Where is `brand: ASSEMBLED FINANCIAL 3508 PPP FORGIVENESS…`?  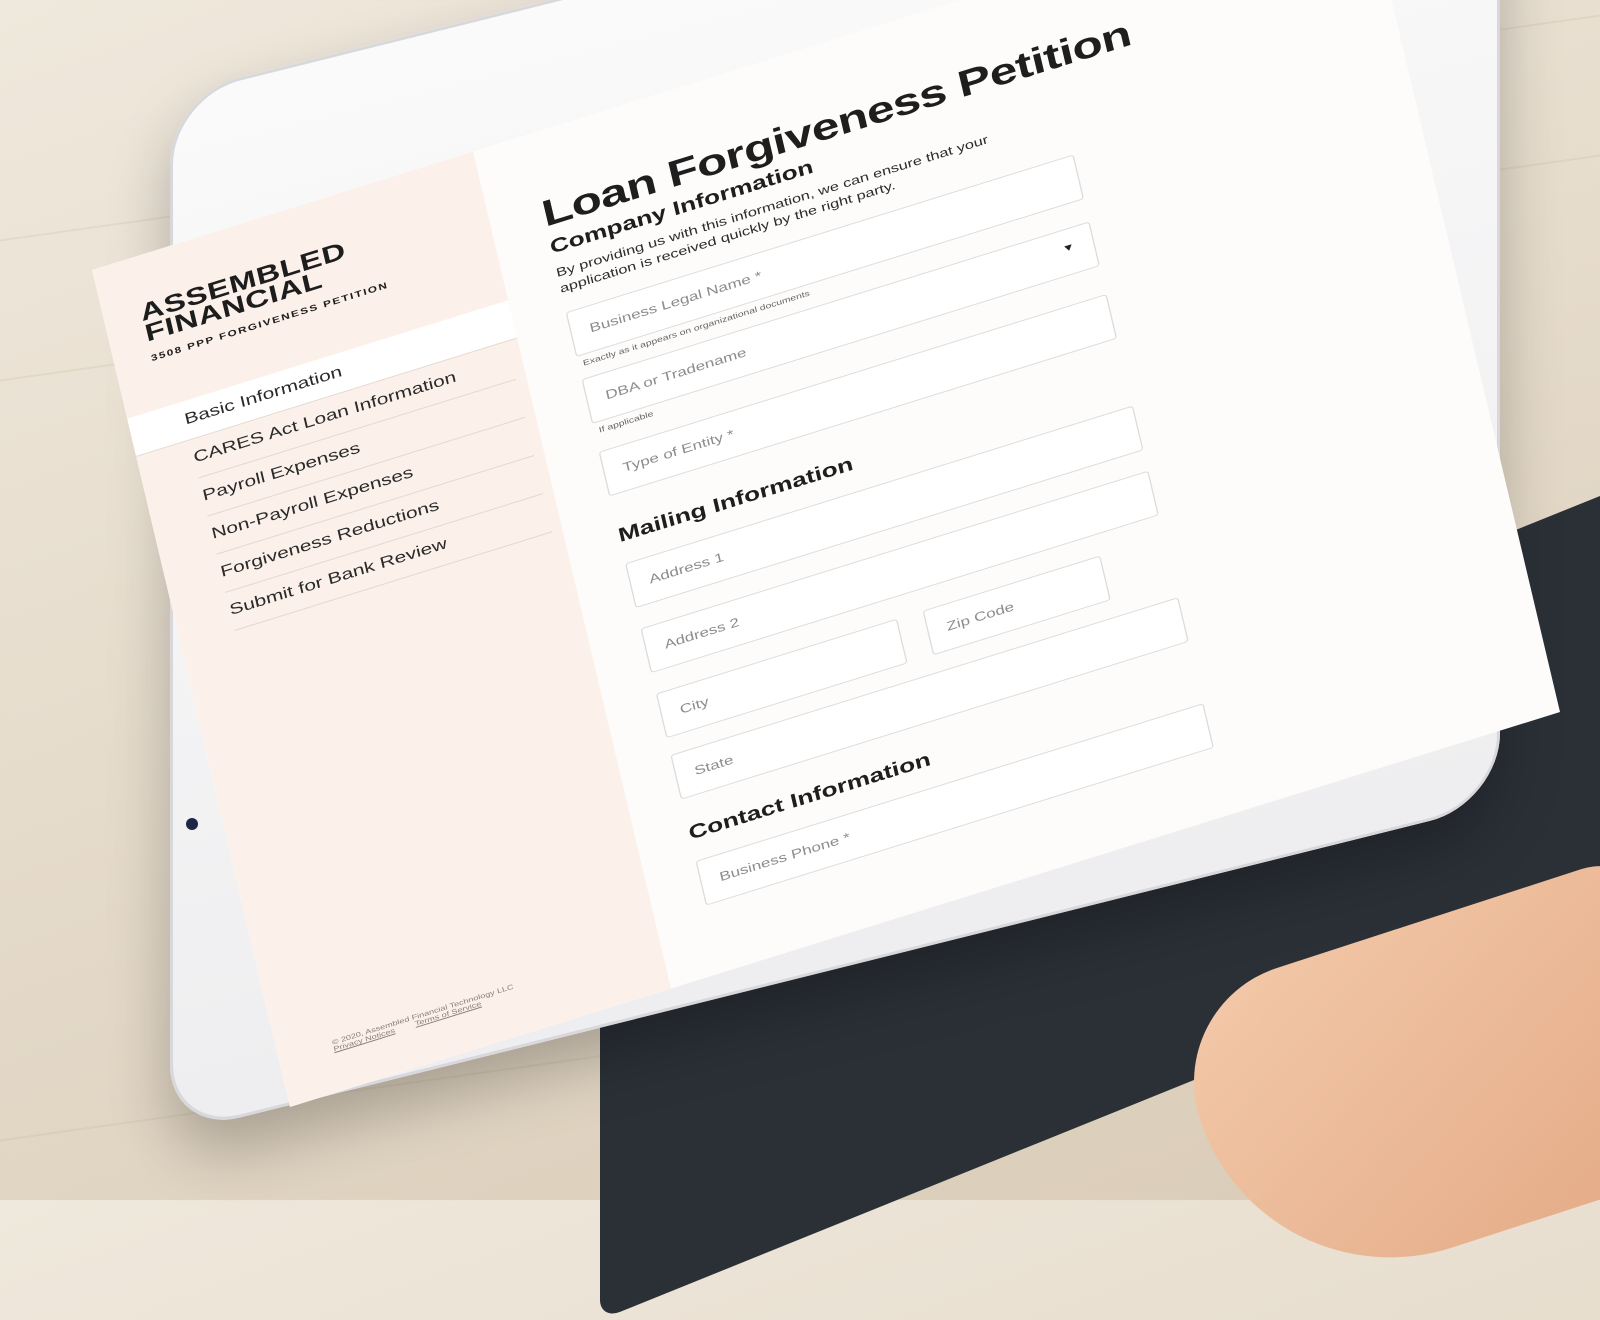 brand: ASSEMBLED FINANCIAL 3508 PPP FORGIVENESS… is located at coordinates (263, 296).